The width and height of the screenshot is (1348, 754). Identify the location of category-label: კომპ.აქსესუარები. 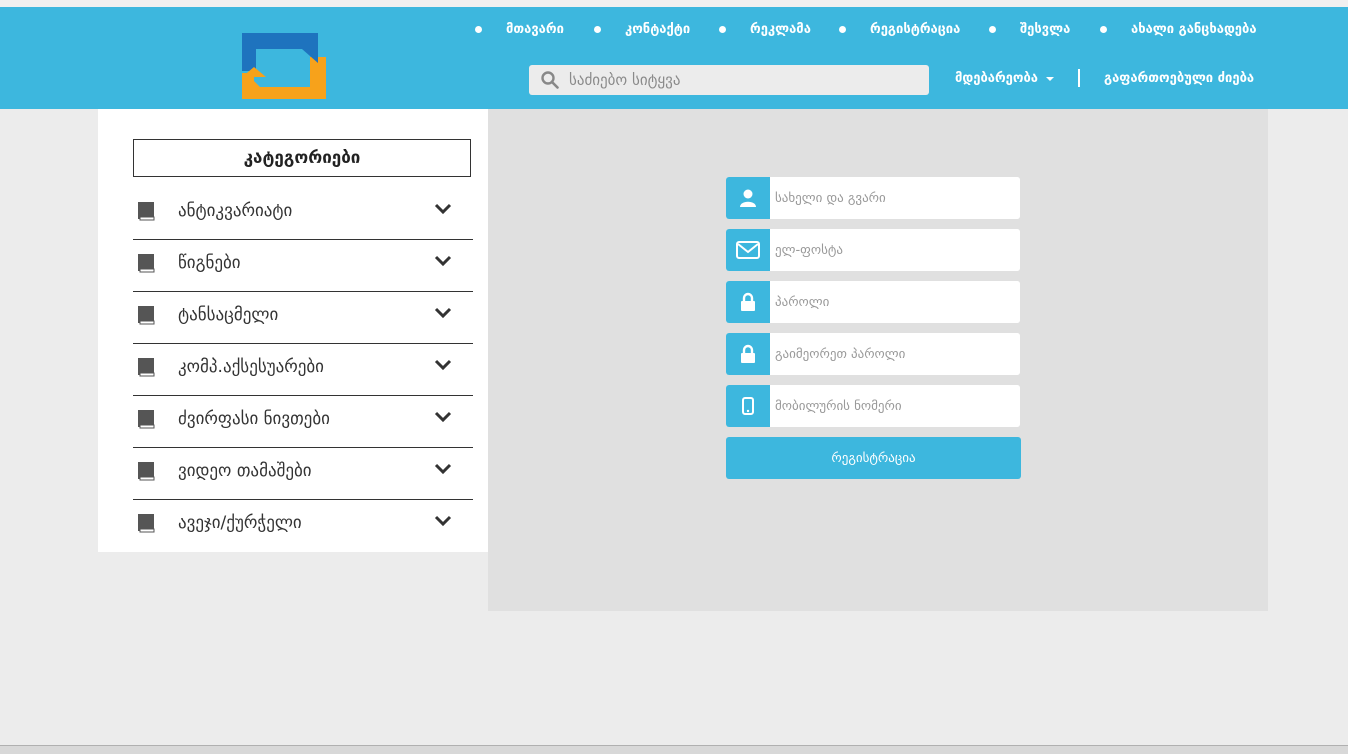
(251, 367).